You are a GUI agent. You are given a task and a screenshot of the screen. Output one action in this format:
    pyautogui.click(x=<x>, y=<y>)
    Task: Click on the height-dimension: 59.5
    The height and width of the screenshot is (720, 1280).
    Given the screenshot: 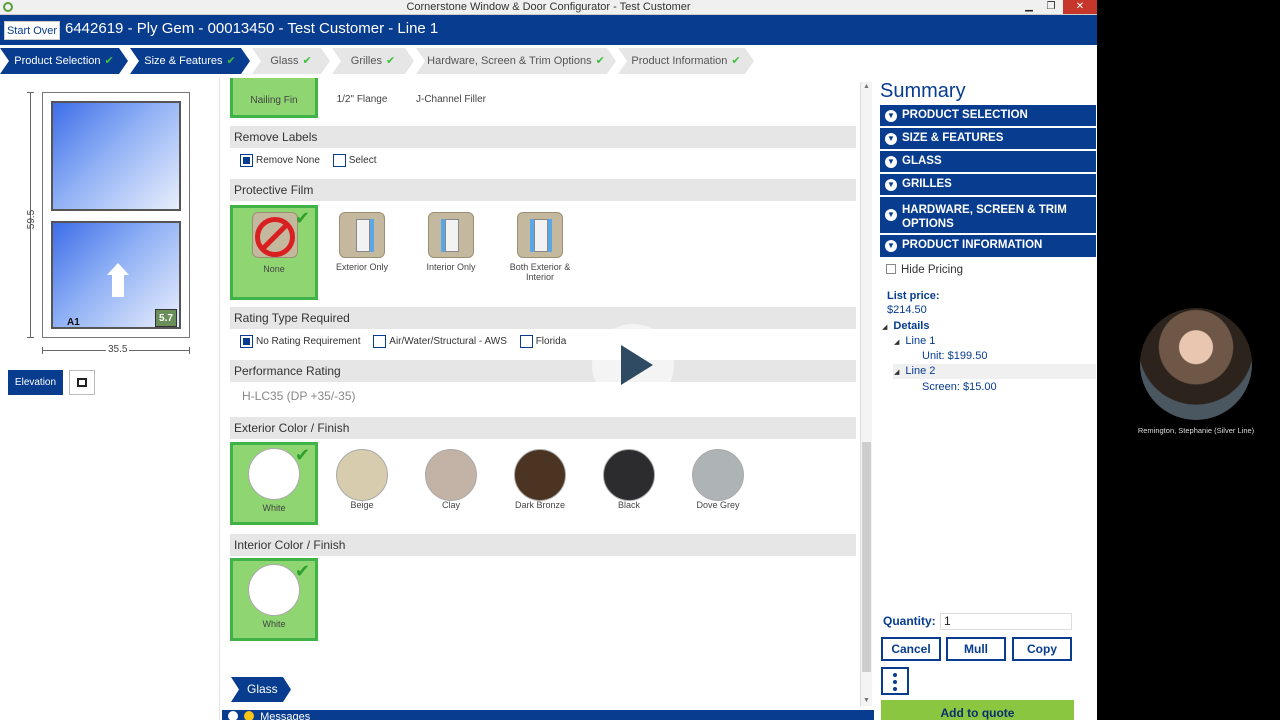 What is the action you would take?
    pyautogui.click(x=32, y=219)
    